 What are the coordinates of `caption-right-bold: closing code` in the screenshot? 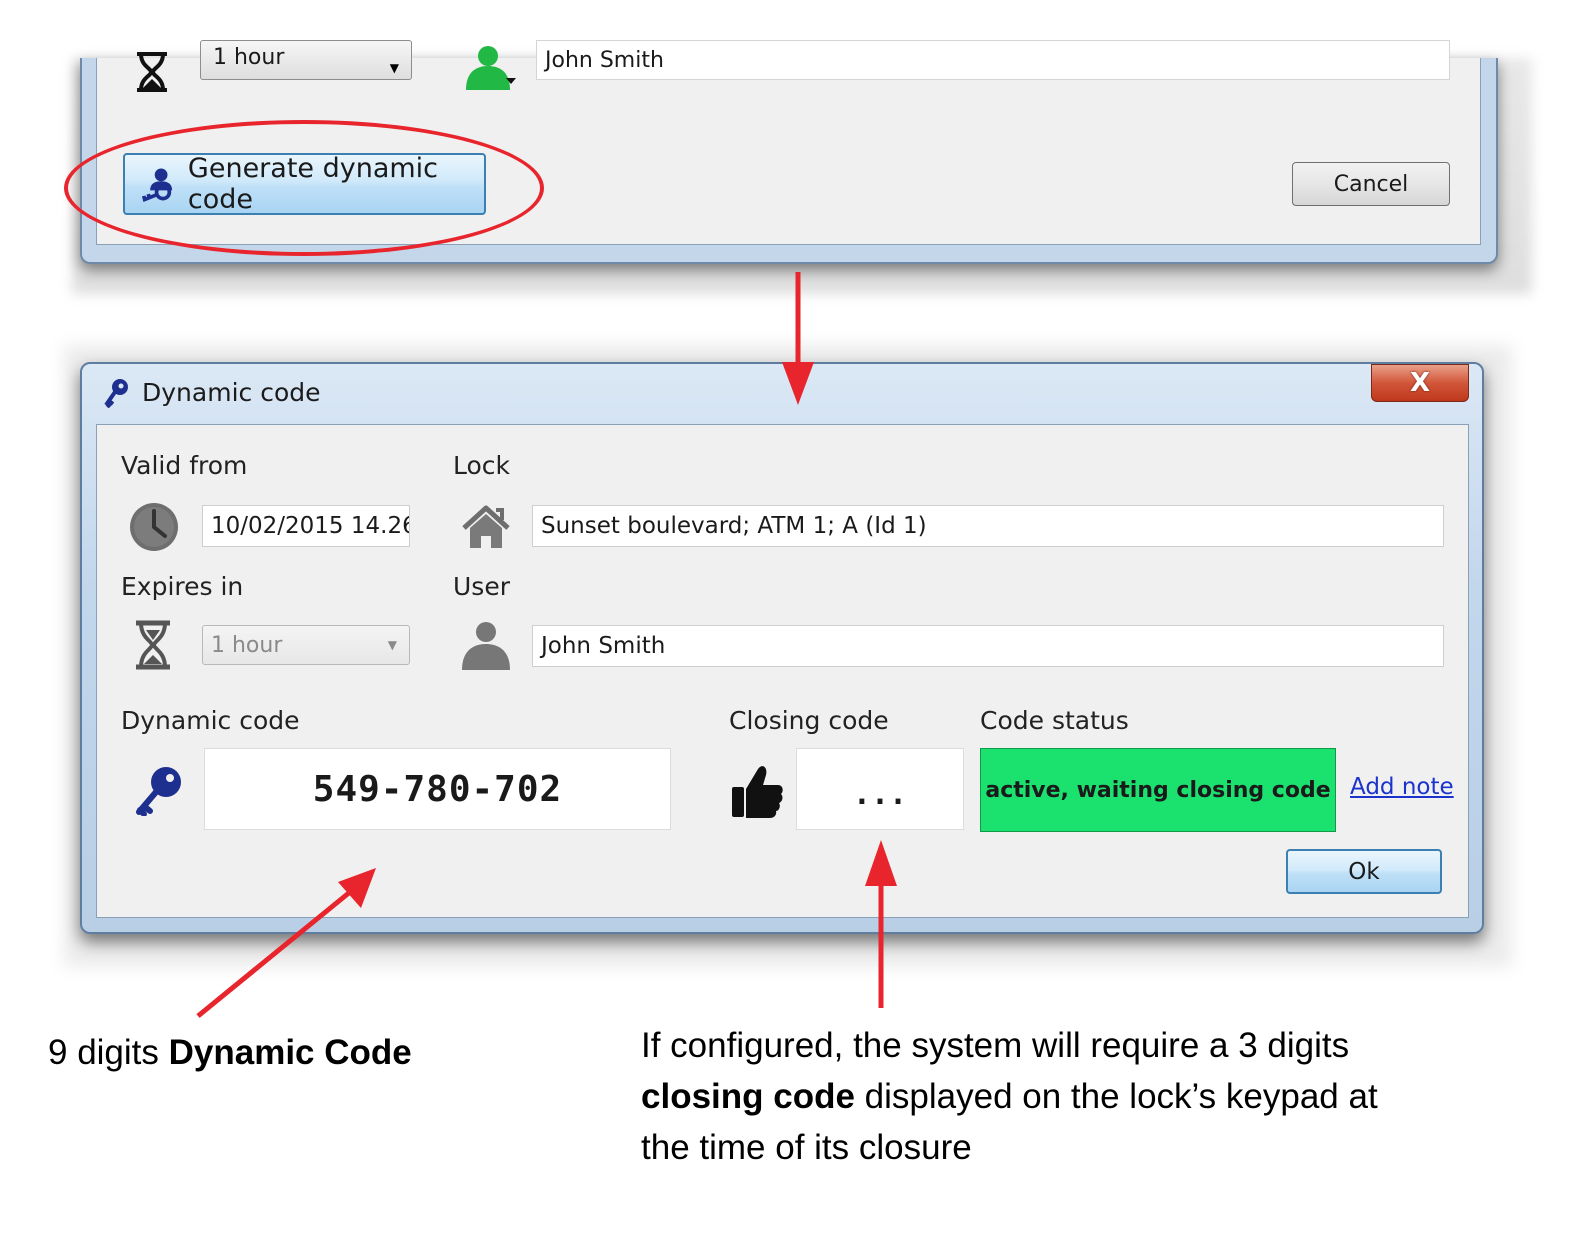 It's located at (748, 1096).